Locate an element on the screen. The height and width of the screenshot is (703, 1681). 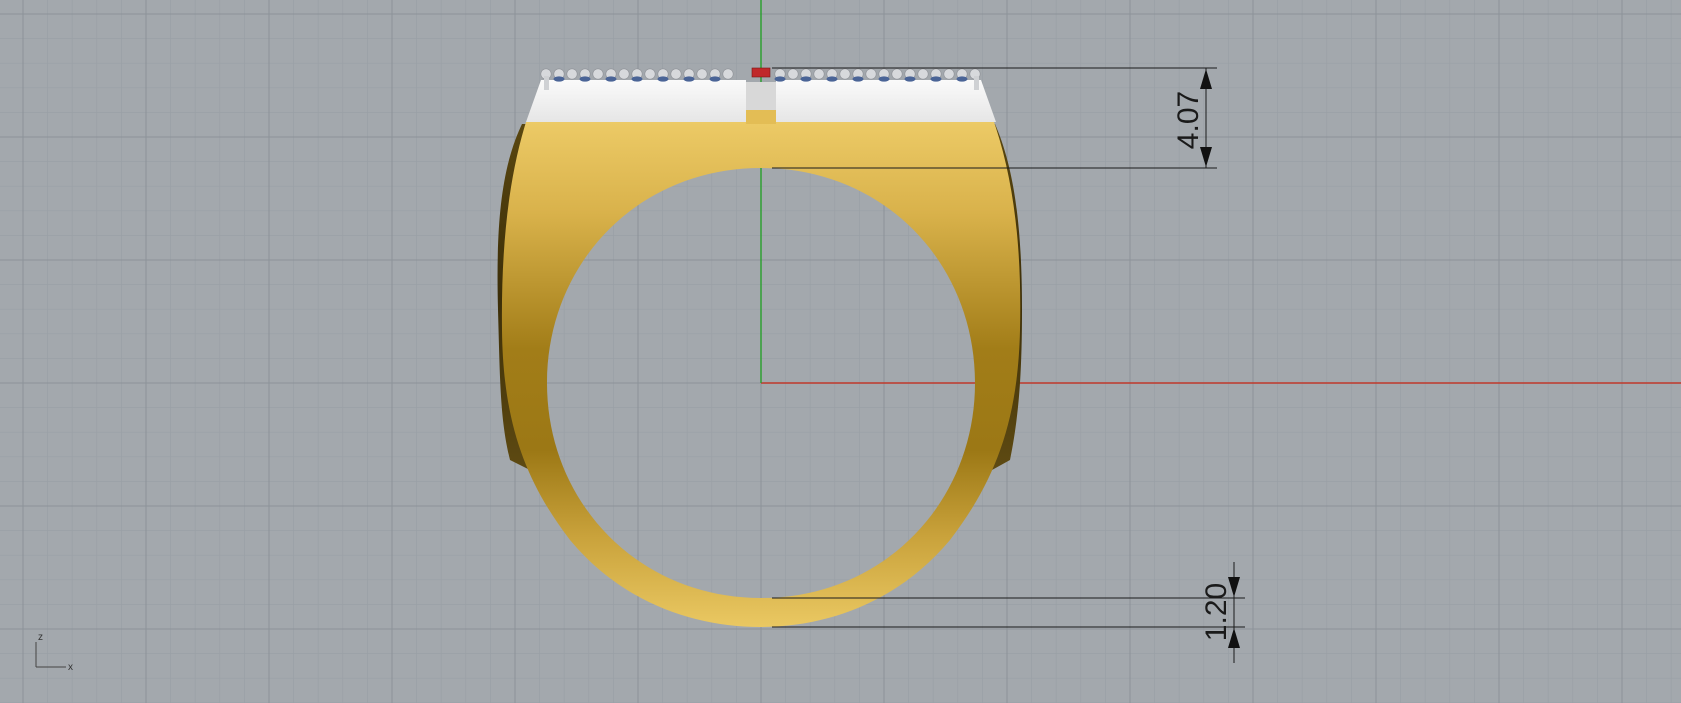
dim-arrow-up is located at coordinates (1206, 79).